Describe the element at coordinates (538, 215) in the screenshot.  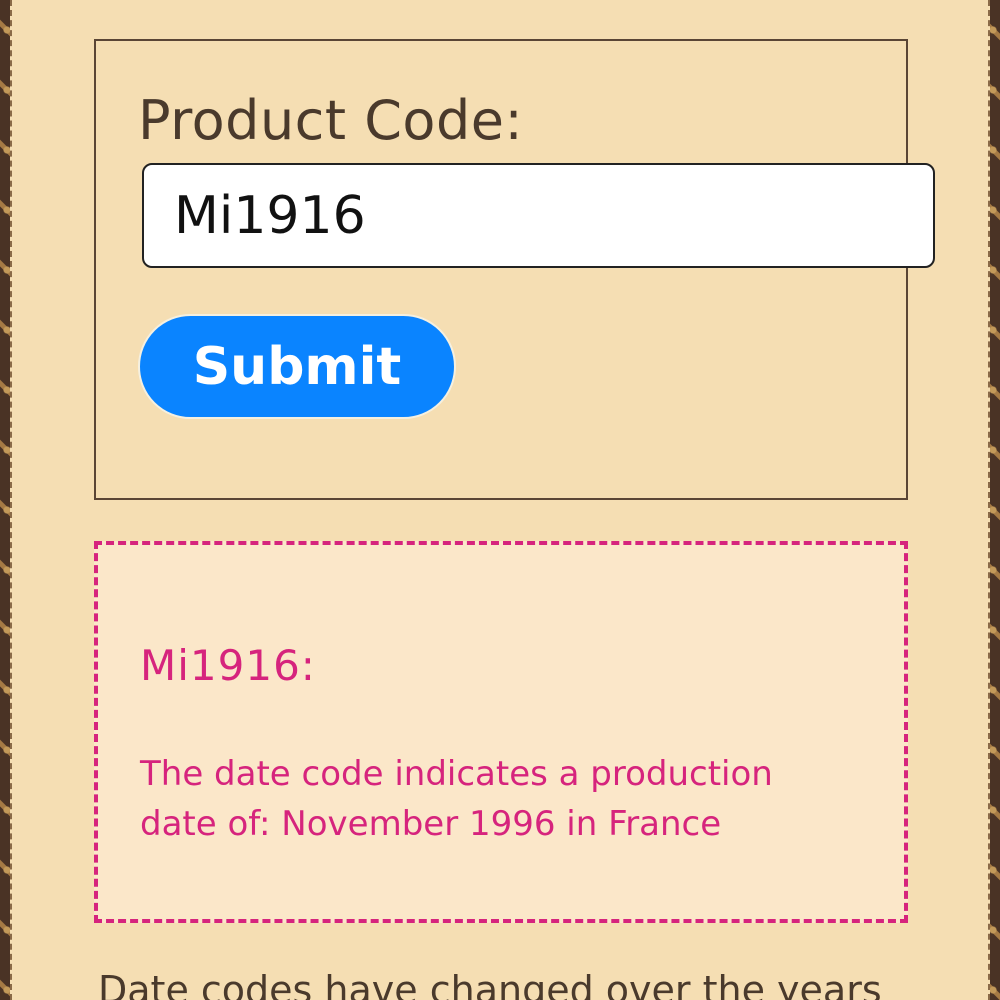
I see `product-code-input` at that location.